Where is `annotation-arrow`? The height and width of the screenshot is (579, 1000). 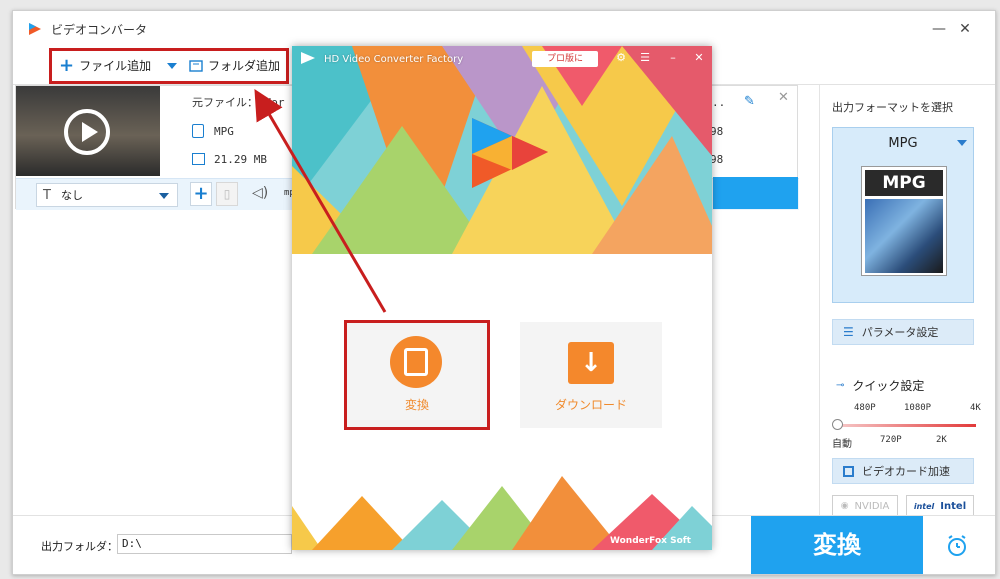 annotation-arrow is located at coordinates (320, 201).